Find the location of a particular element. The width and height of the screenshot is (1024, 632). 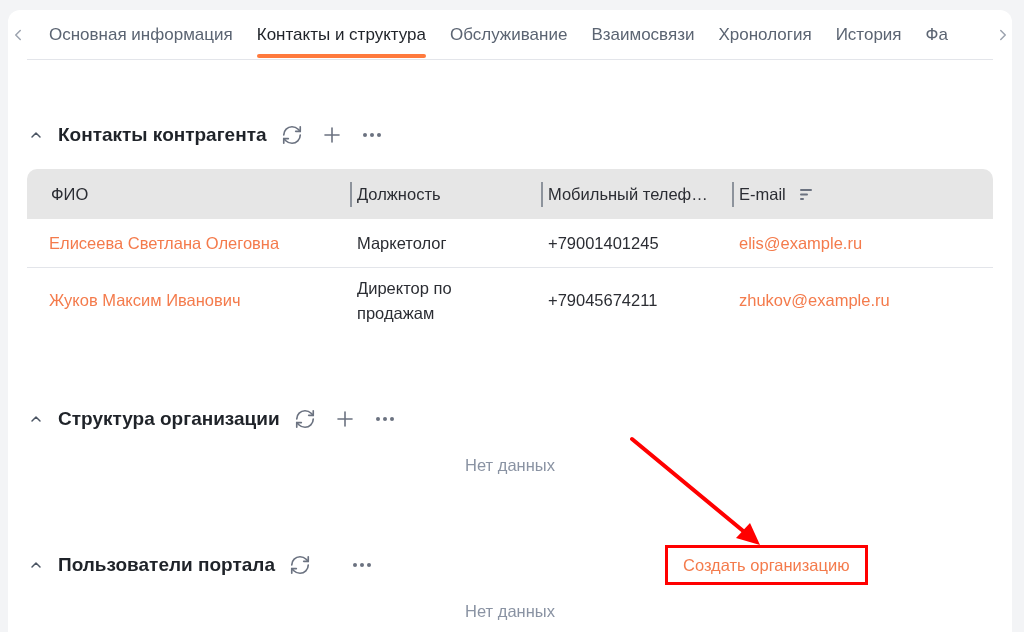

section-title: Пользователи портала is located at coordinates (166, 564).